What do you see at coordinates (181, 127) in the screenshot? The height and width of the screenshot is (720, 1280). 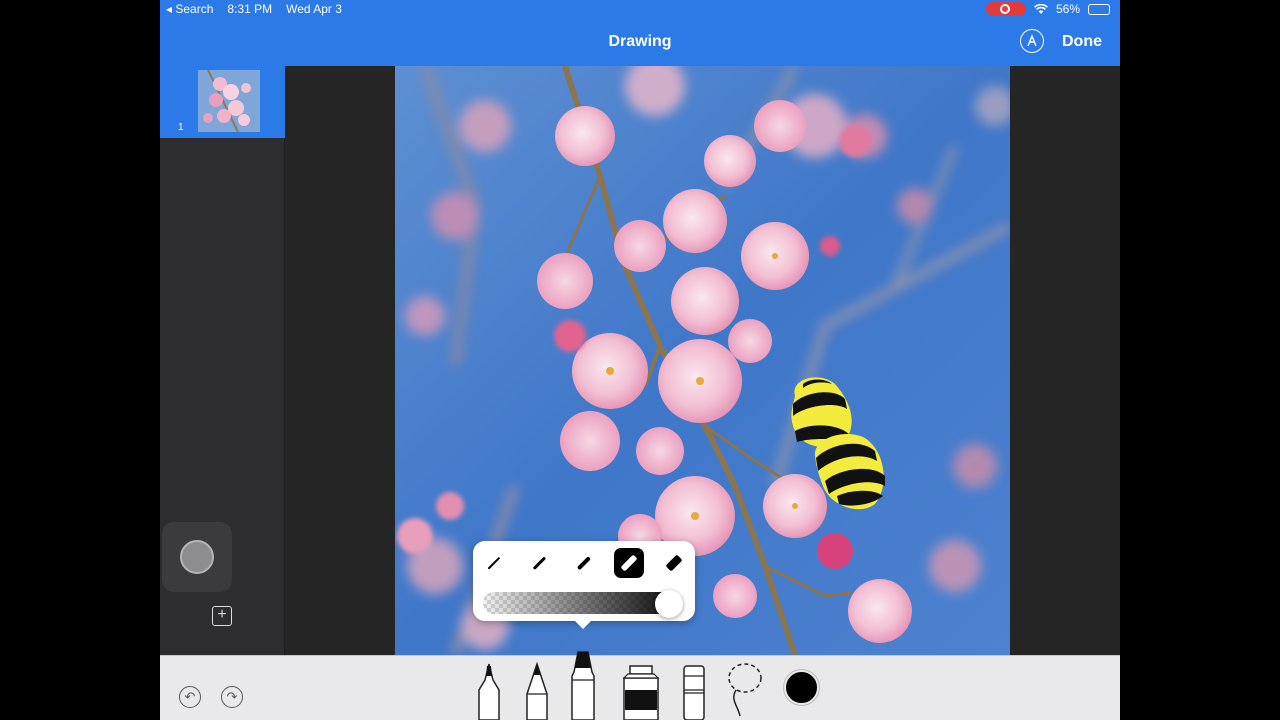 I see `page-number: 1` at bounding box center [181, 127].